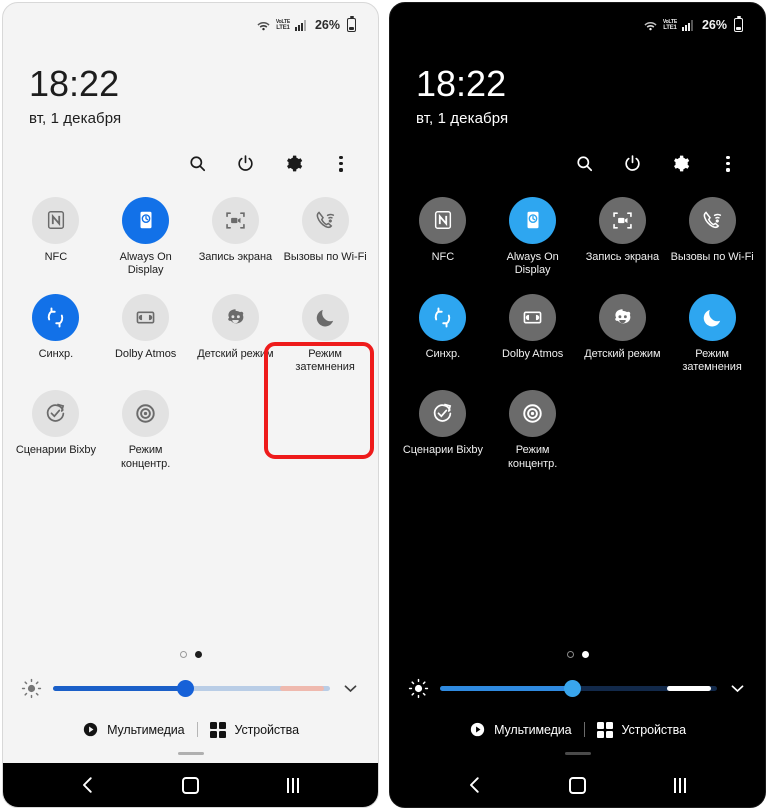 The image size is (768, 810). What do you see at coordinates (506, 688) in the screenshot?
I see `slider-fill` at bounding box center [506, 688].